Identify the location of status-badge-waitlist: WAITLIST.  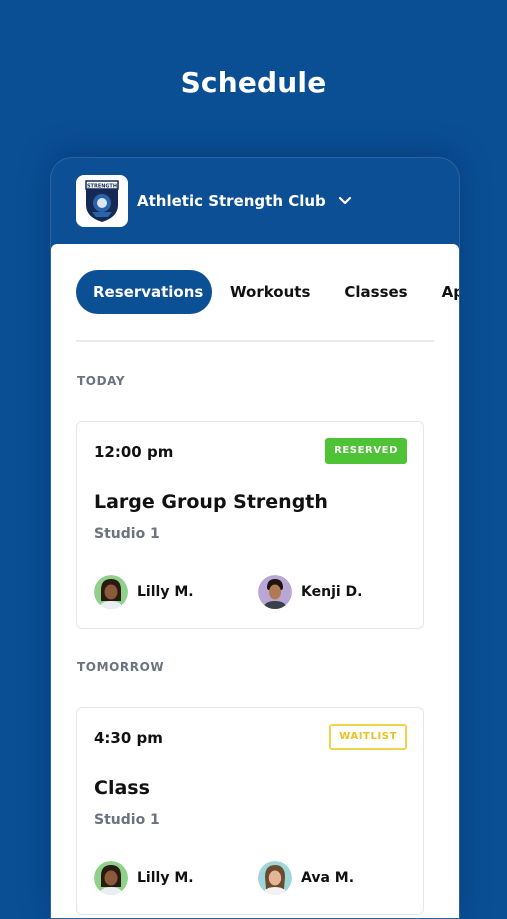
(368, 737).